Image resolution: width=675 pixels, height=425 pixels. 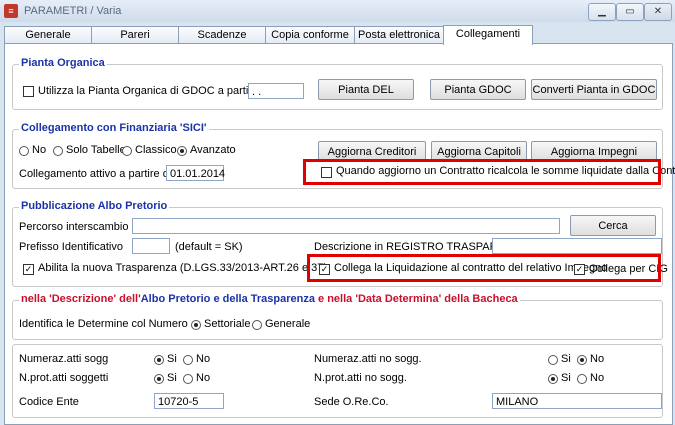 What do you see at coordinates (597, 378) in the screenshot?
I see `nprot-nosogg-no-label: No` at bounding box center [597, 378].